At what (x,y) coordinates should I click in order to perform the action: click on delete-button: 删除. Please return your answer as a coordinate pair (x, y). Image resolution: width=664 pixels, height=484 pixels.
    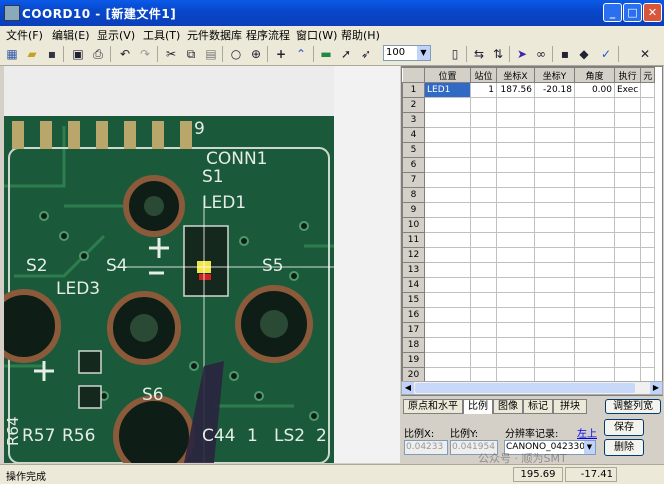
    Looking at the image, I should click on (624, 447).